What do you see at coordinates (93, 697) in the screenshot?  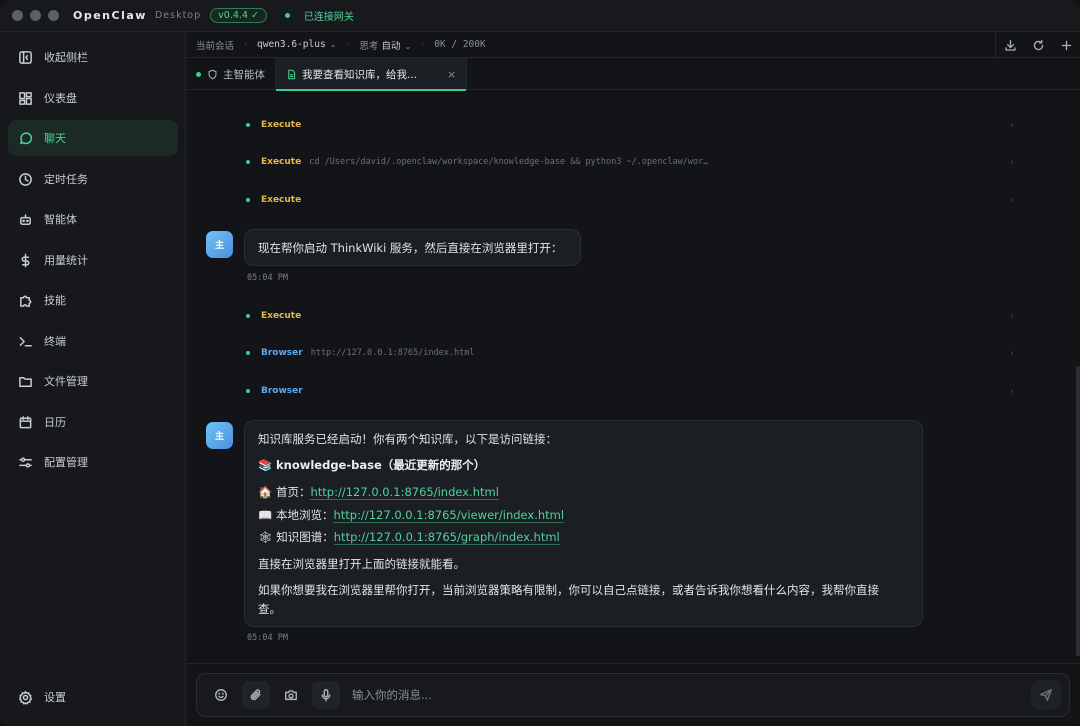 I see `sidebar-item-settings: 设置` at bounding box center [93, 697].